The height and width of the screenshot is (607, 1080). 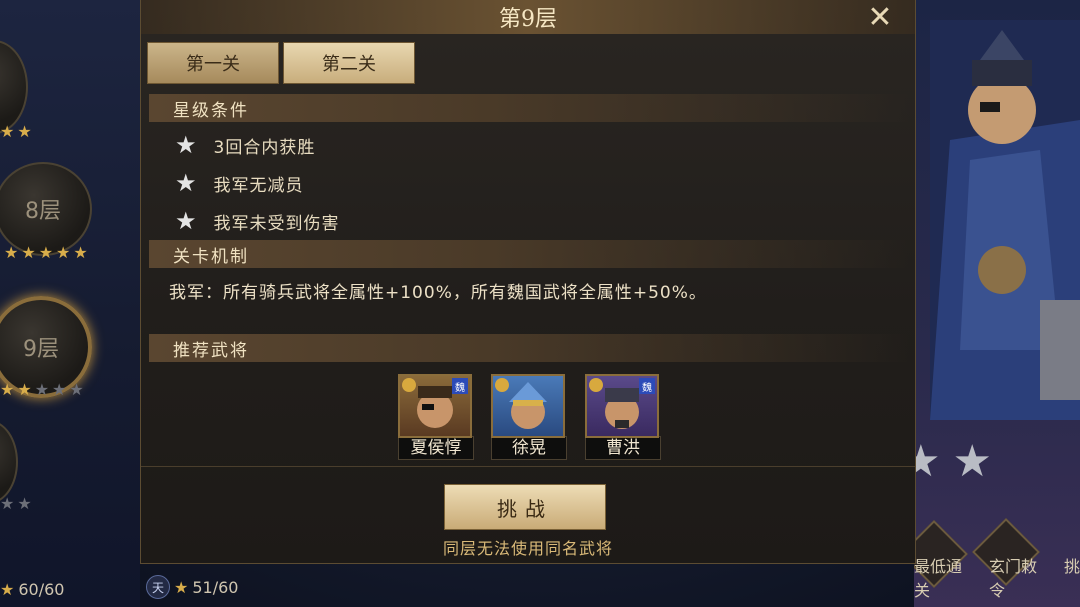 I want to click on heaven-stars-value: 51/60, so click(x=215, y=587).